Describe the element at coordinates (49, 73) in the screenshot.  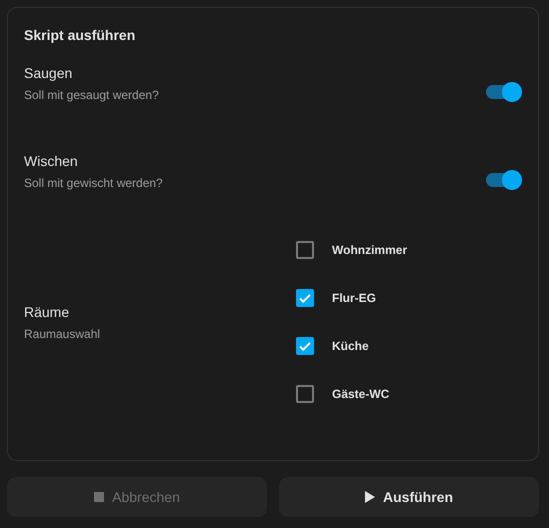
I see `field-label: Saugen` at that location.